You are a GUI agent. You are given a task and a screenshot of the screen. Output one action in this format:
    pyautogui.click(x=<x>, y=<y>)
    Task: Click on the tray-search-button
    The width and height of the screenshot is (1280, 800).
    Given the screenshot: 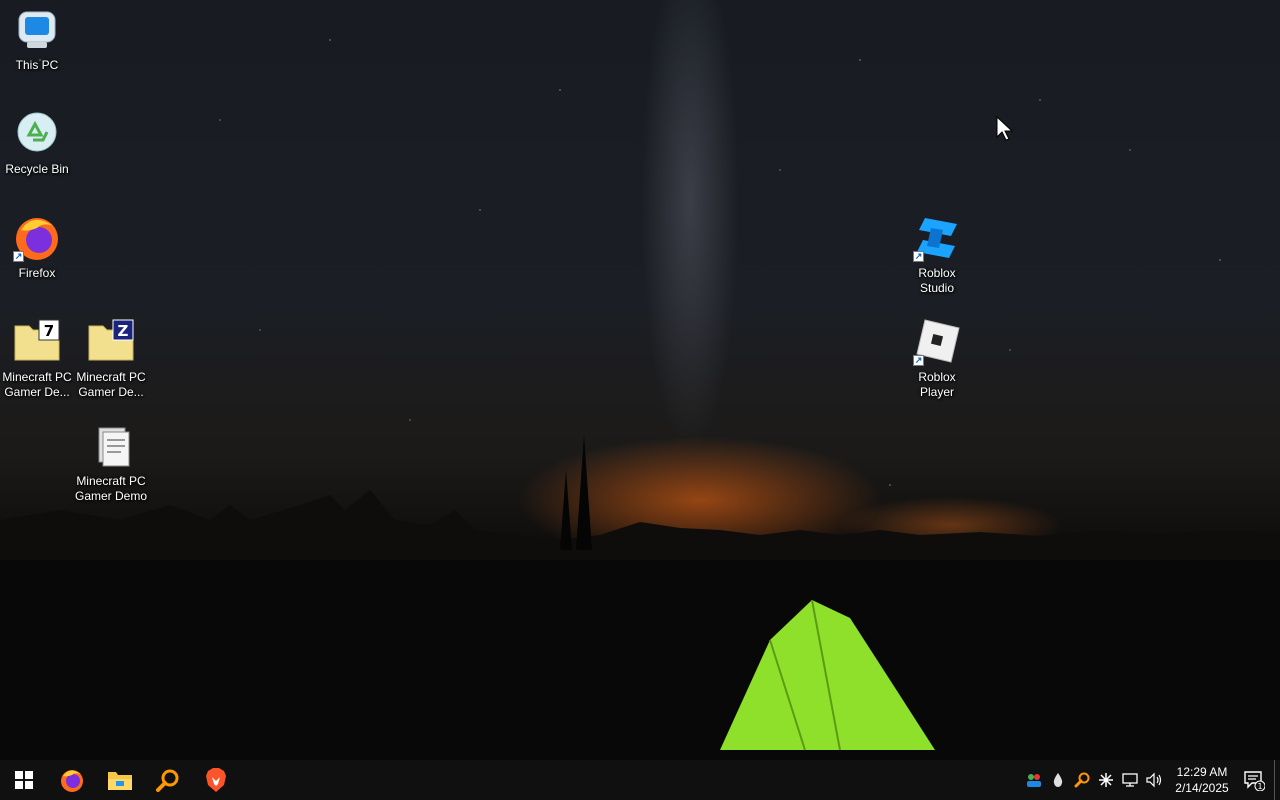 What is the action you would take?
    pyautogui.click(x=1082, y=780)
    